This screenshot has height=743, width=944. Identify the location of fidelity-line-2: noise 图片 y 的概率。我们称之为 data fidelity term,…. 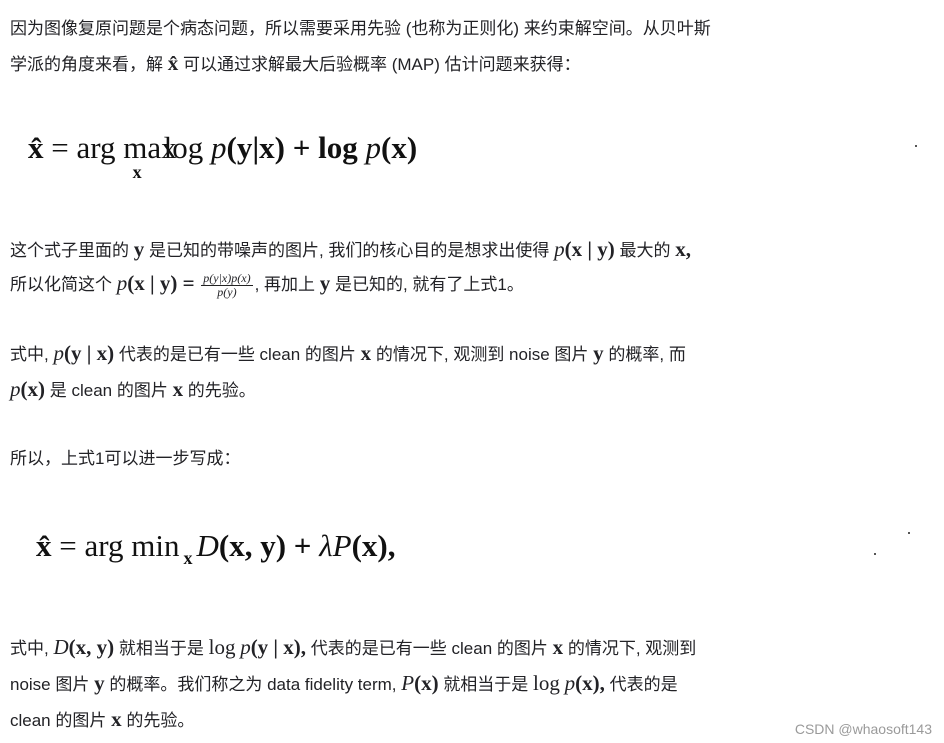
(344, 683).